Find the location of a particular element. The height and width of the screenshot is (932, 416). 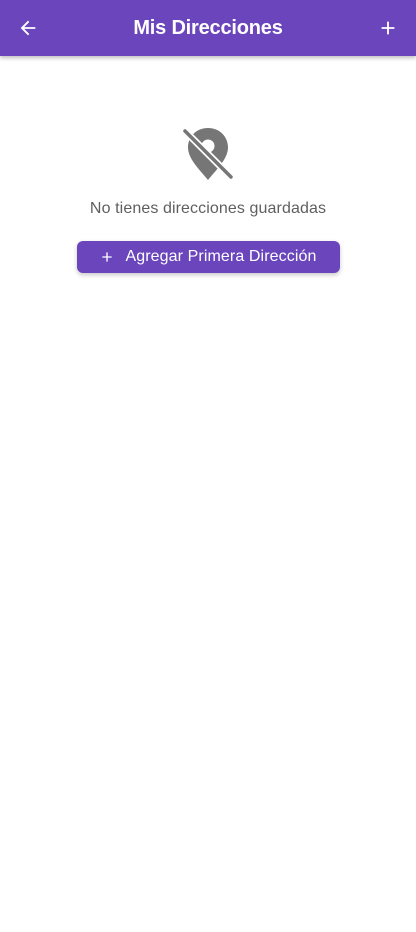

arrow-back-icon is located at coordinates (28, 28).